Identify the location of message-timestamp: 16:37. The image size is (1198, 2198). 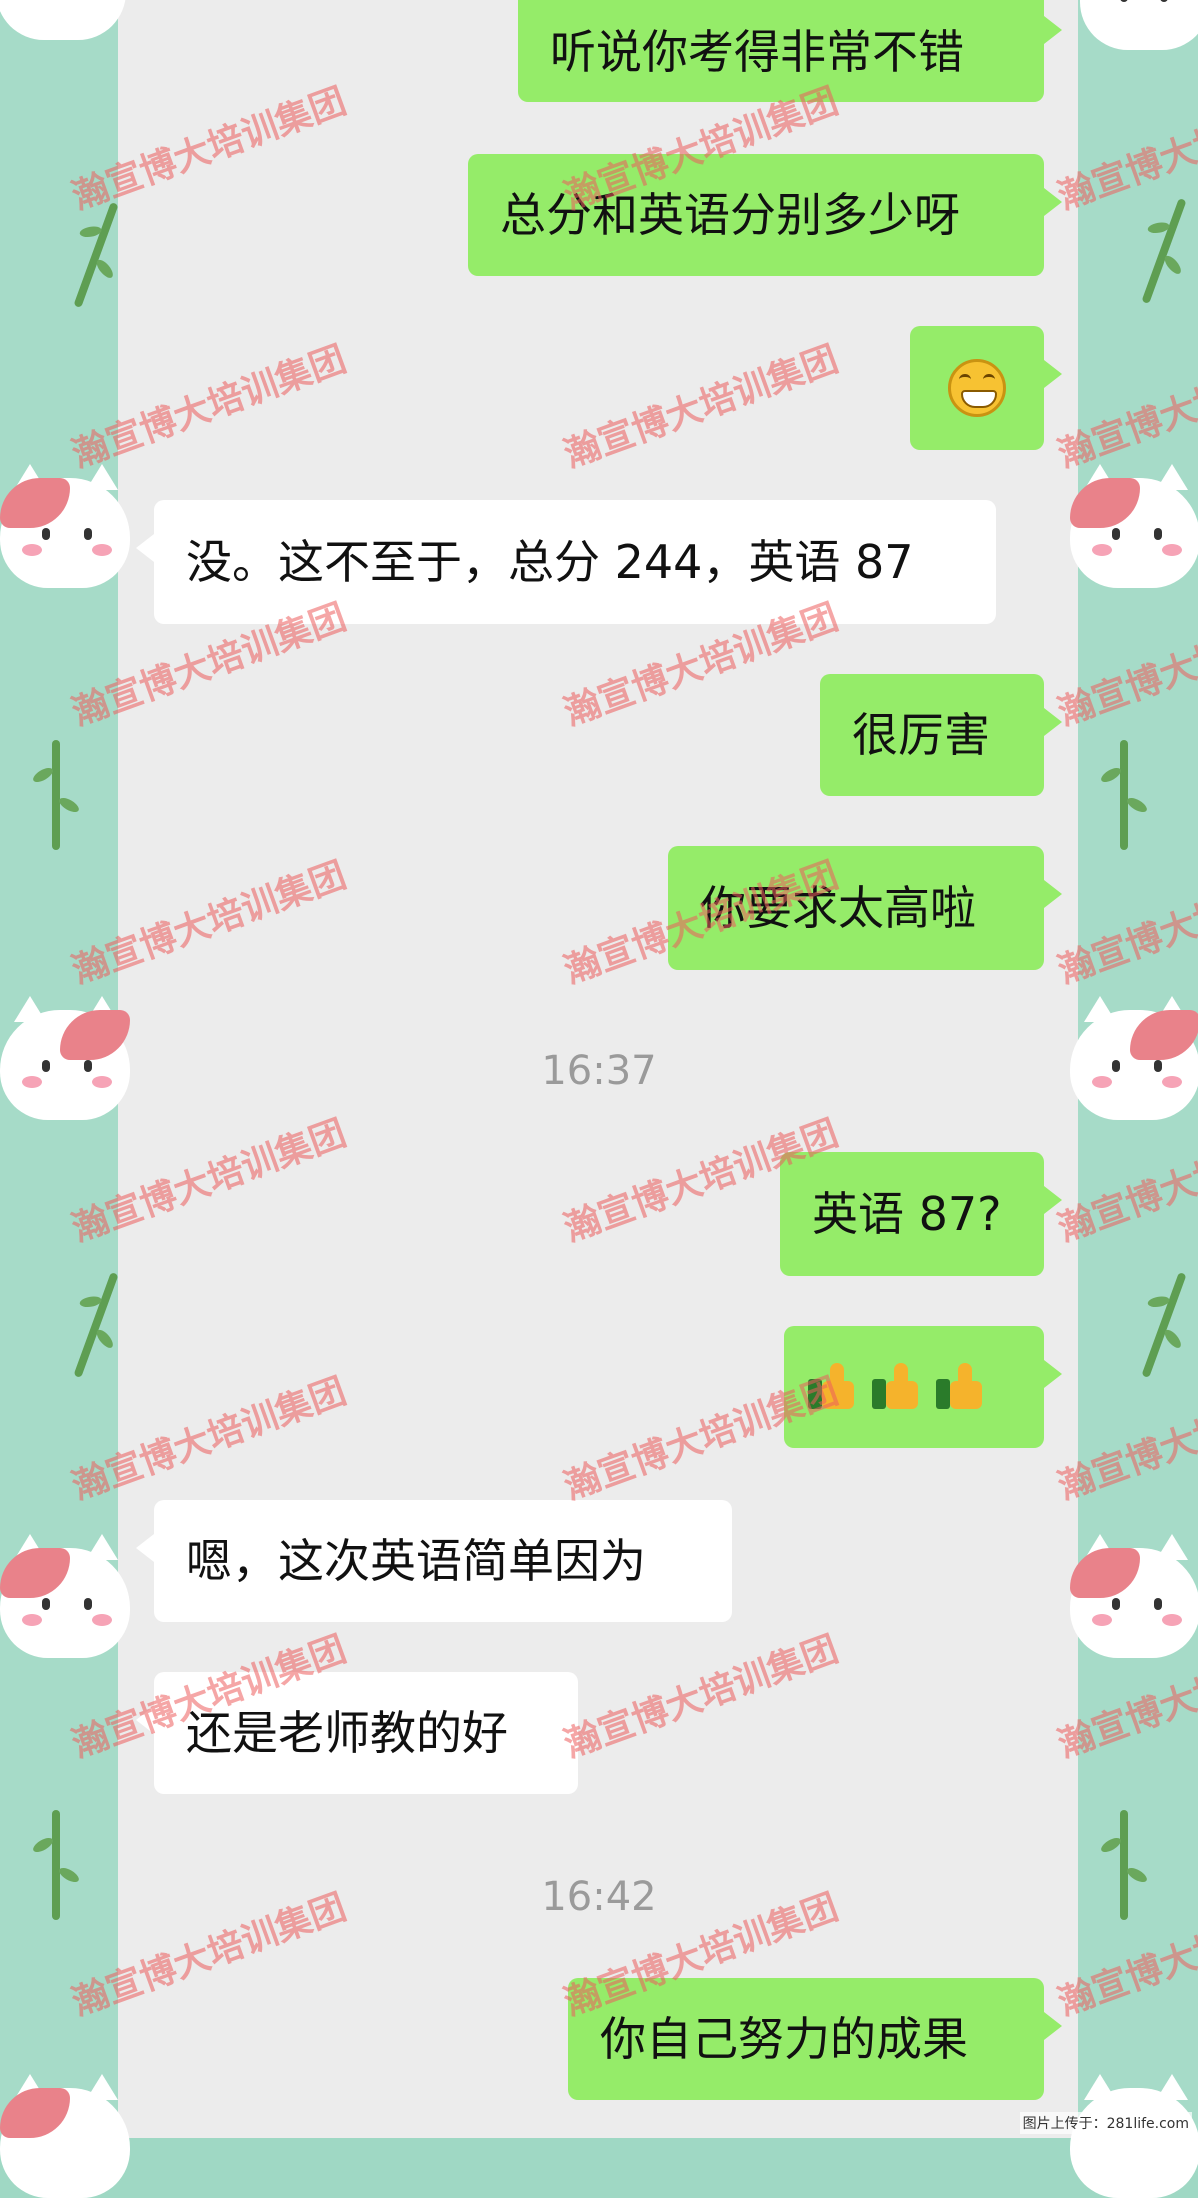
(599, 1071).